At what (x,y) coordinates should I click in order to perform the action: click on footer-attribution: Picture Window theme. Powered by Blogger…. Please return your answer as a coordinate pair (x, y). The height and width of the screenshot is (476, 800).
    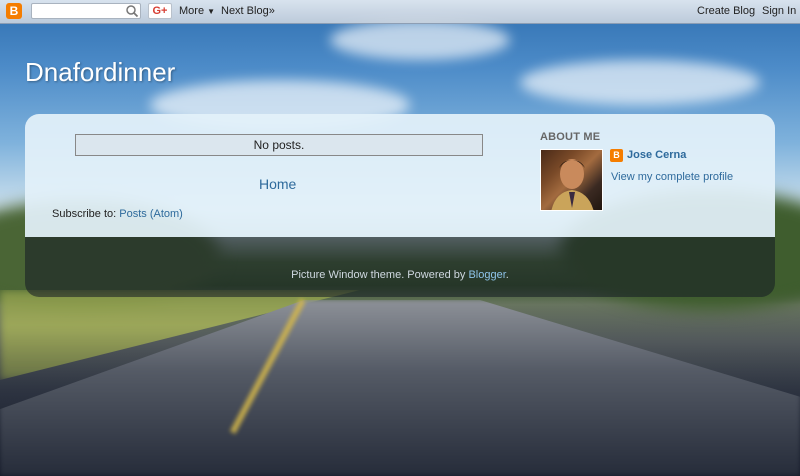
    Looking at the image, I should click on (400, 275).